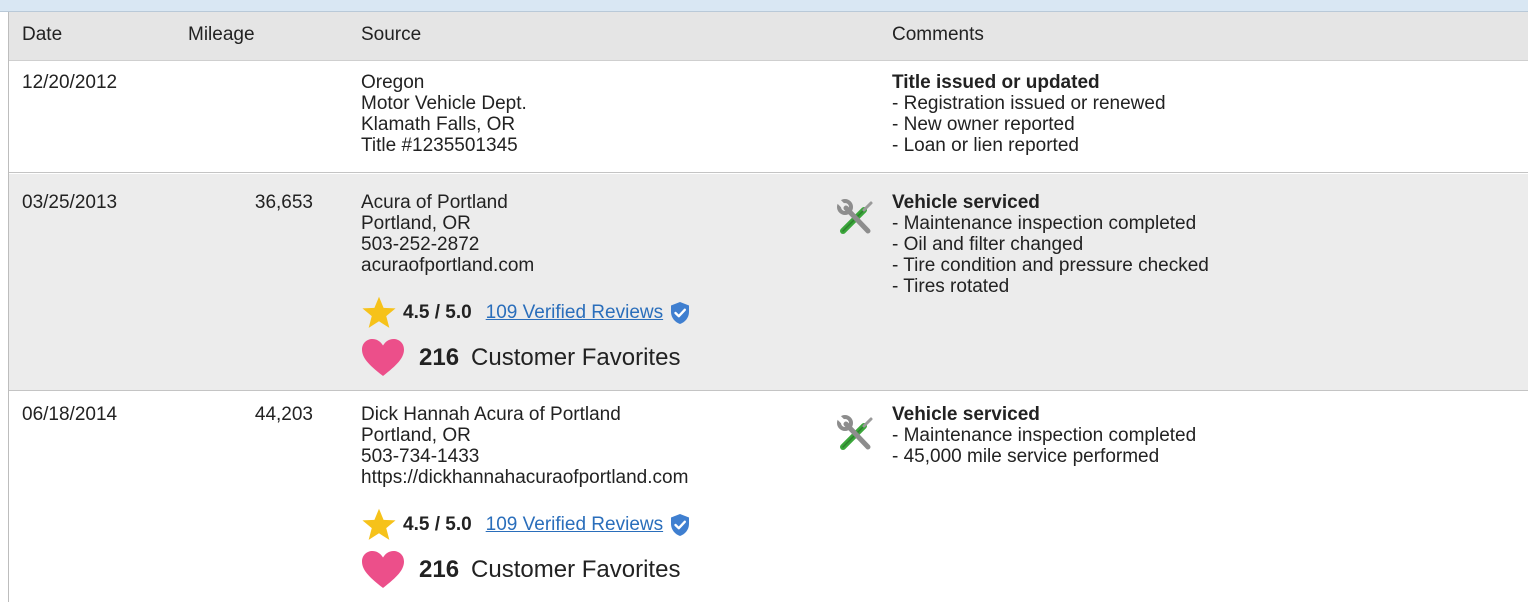 Image resolution: width=1528 pixels, height=602 pixels. What do you see at coordinates (221, 34) in the screenshot?
I see `header-mileage: Mileage` at bounding box center [221, 34].